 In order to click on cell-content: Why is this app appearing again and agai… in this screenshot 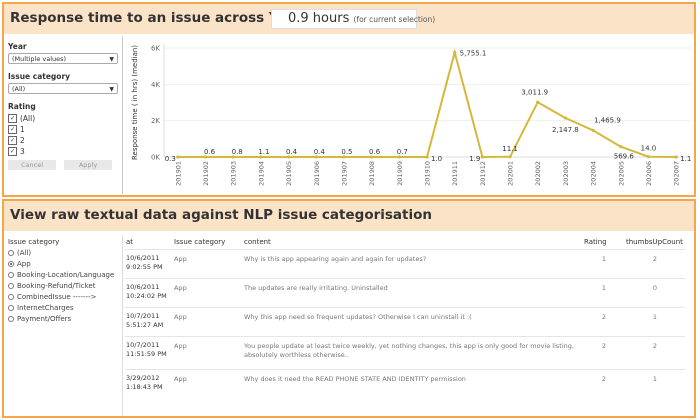, I will do `click(413, 264)`.